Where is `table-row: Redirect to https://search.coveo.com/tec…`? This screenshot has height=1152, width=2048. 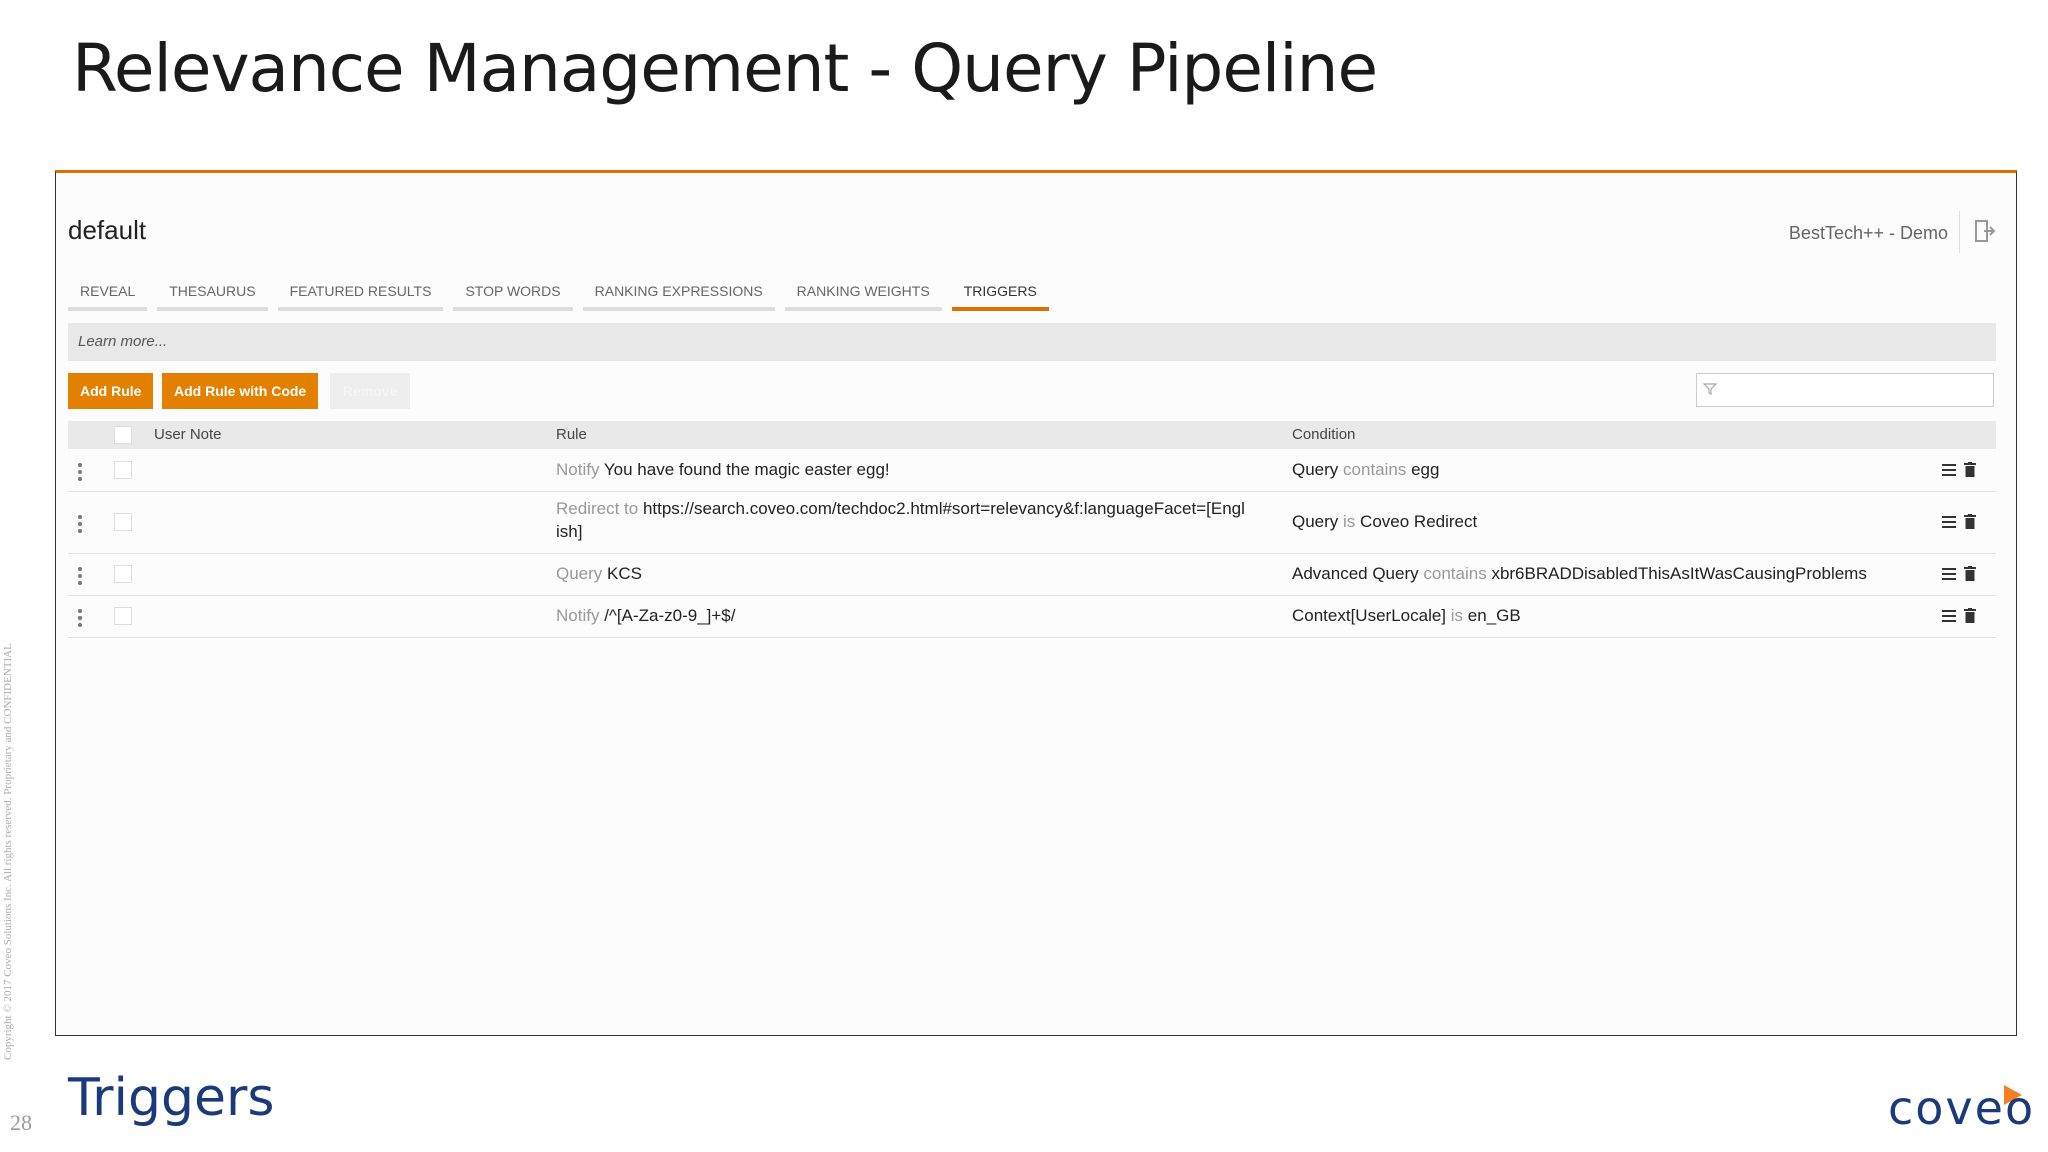
table-row: Redirect to https://search.coveo.com/tec… is located at coordinates (1032, 522).